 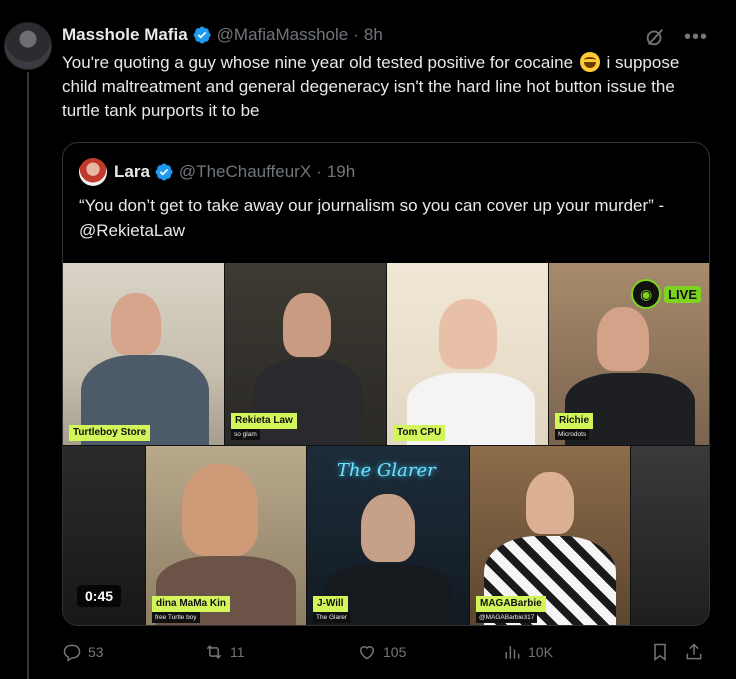 What do you see at coordinates (341, 172) in the screenshot?
I see `quoted-tweet-time: 19h` at bounding box center [341, 172].